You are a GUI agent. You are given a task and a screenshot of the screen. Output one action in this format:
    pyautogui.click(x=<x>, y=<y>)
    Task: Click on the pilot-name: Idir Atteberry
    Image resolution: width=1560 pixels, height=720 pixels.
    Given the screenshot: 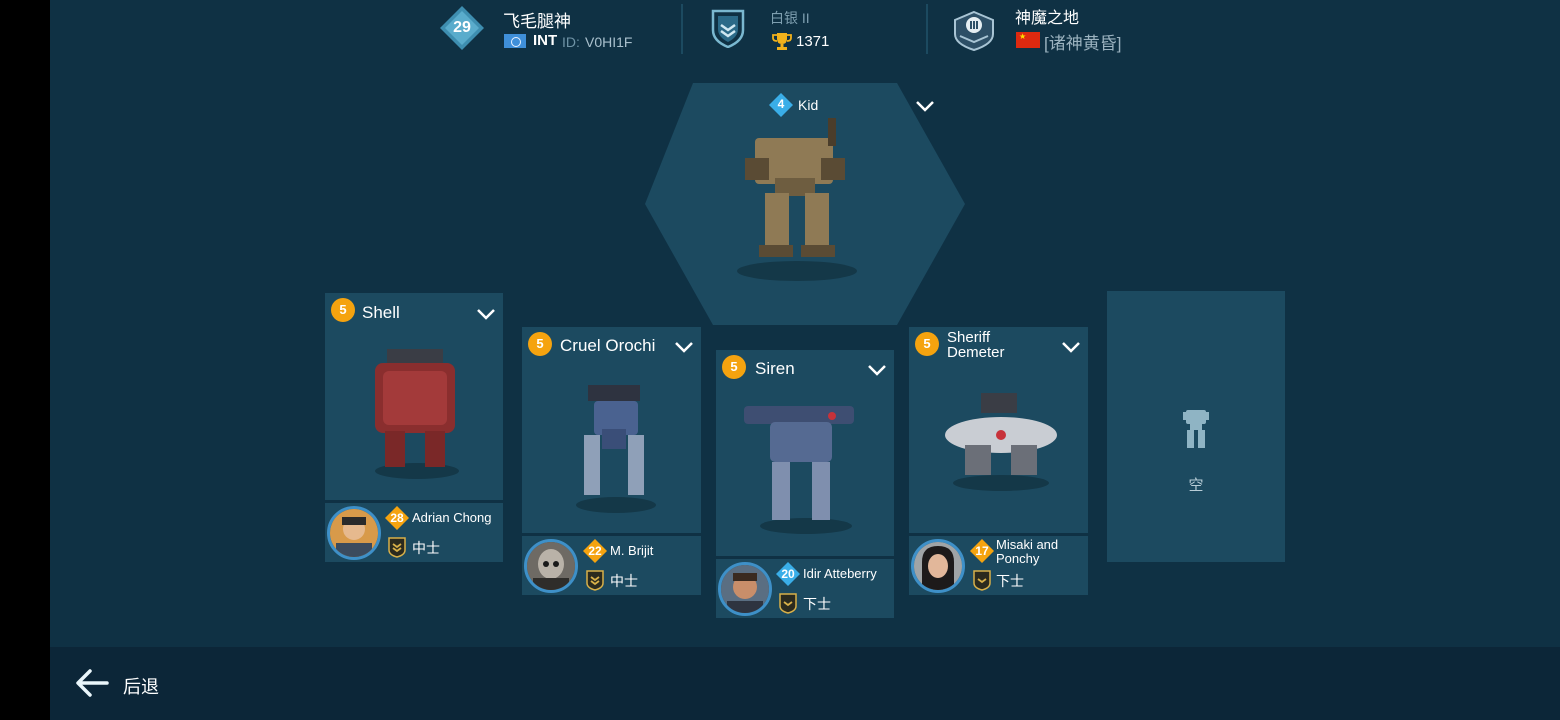 What is the action you would take?
    pyautogui.click(x=840, y=573)
    